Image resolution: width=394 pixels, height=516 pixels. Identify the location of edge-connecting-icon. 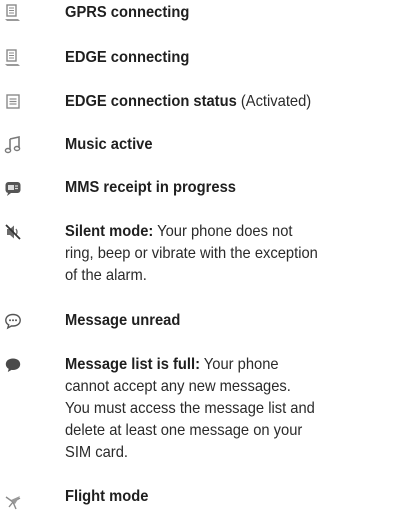
(13, 58).